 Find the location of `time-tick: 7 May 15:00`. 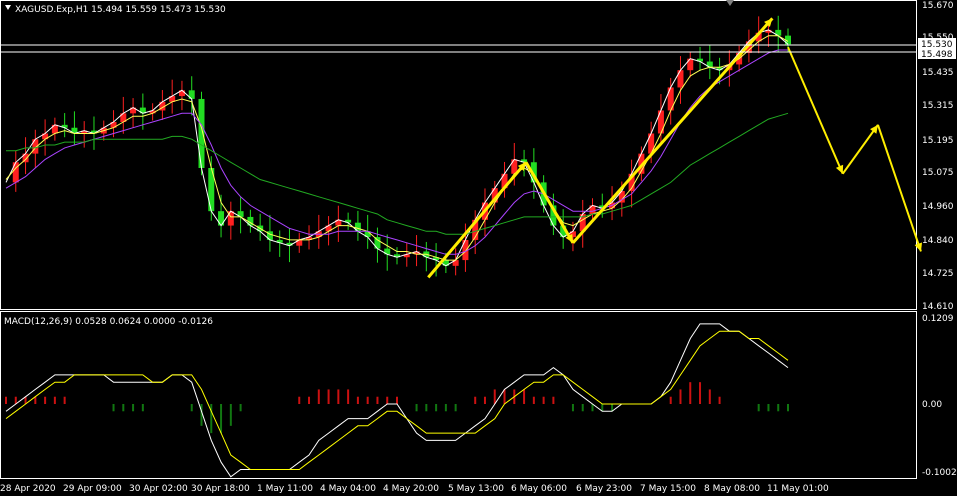

time-tick: 7 May 15:00 is located at coordinates (668, 489).